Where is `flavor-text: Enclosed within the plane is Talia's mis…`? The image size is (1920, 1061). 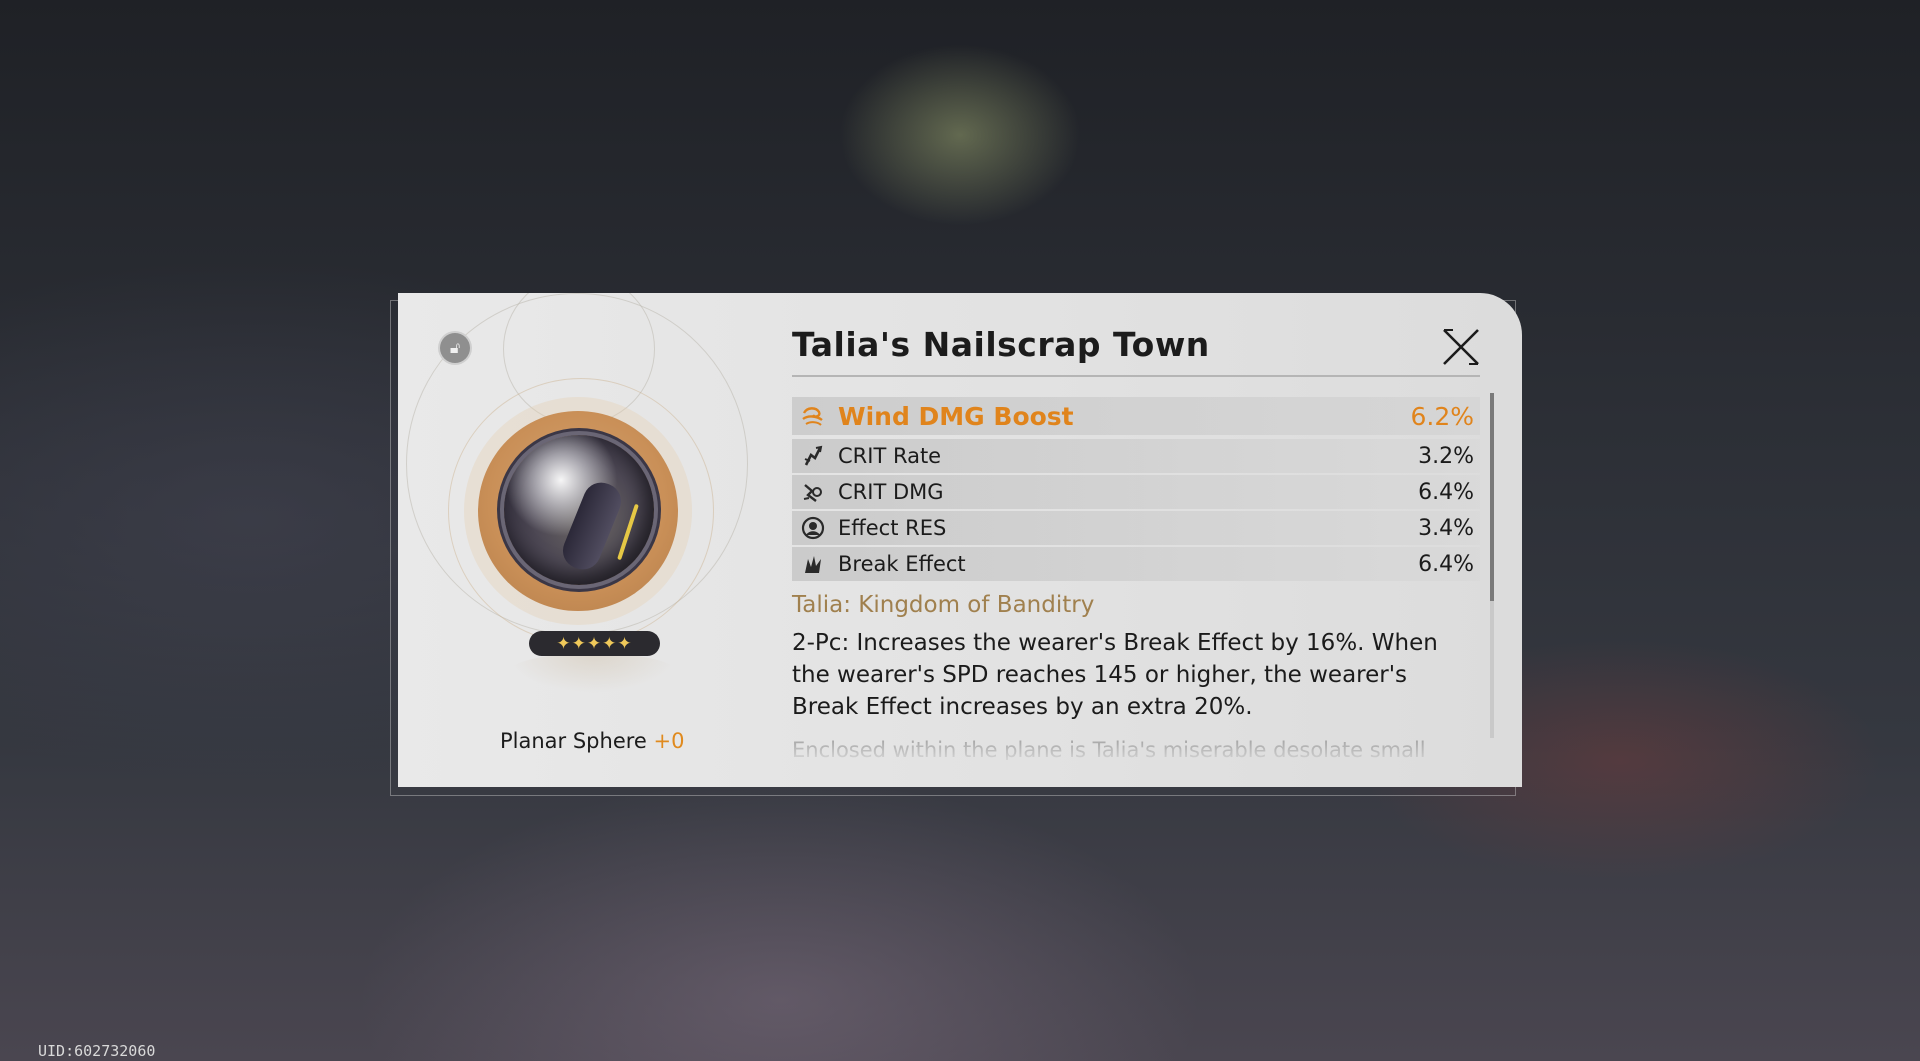
flavor-text: Enclosed within the plane is Talia's mis… is located at coordinates (1109, 749).